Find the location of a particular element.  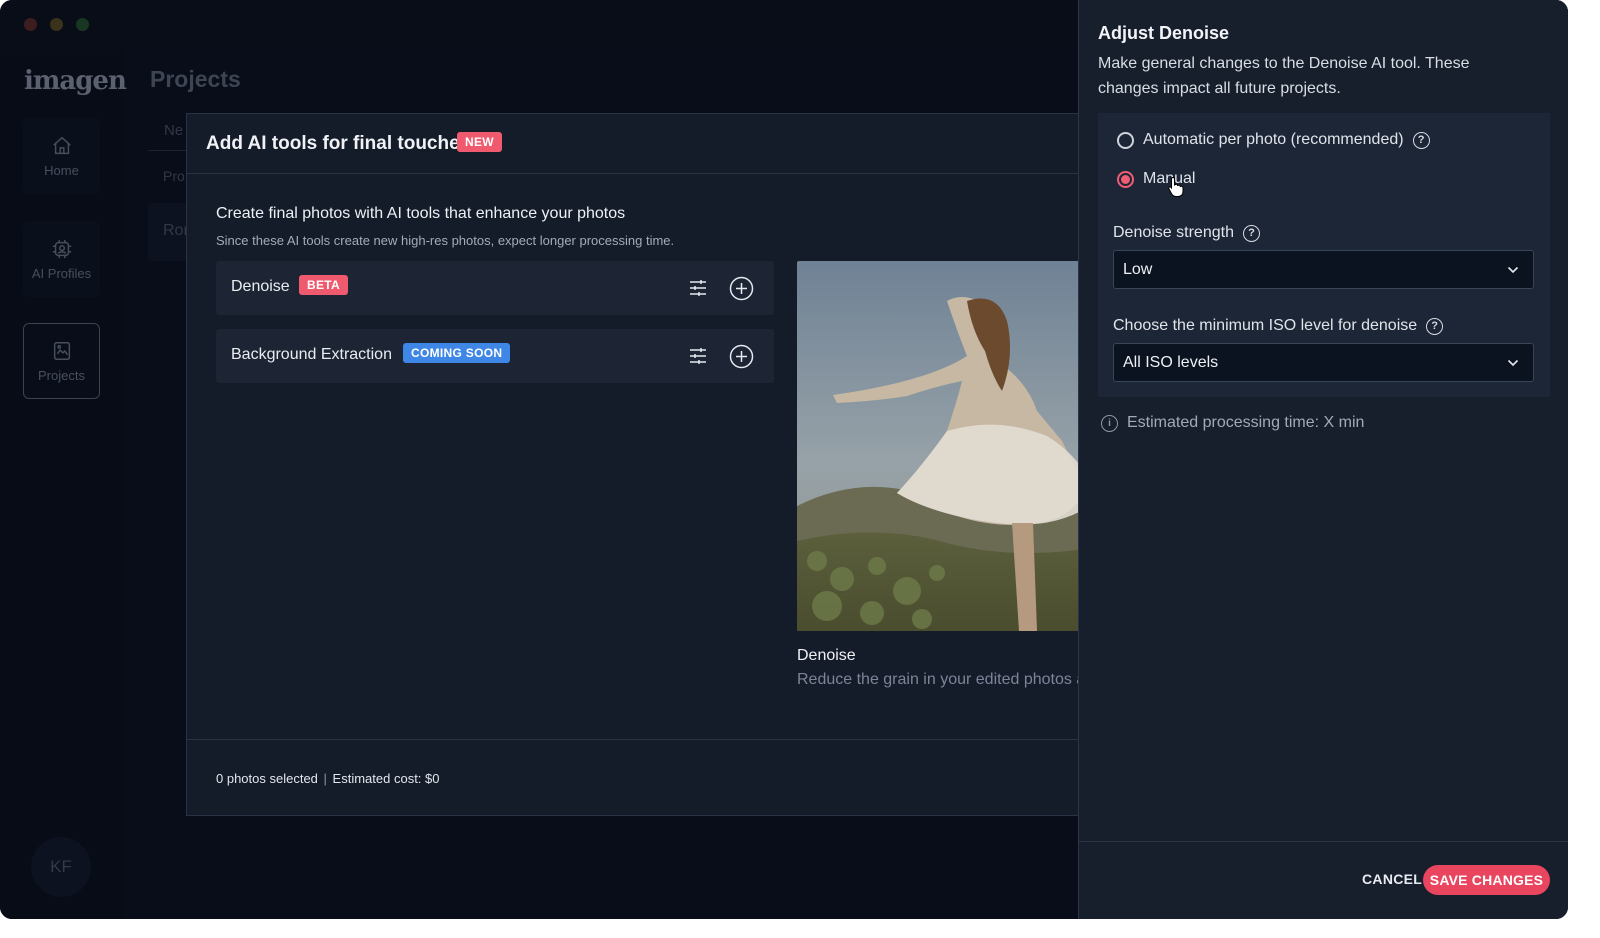

field-label-text: Choose the minimum ISO level for denoise is located at coordinates (1265, 325).